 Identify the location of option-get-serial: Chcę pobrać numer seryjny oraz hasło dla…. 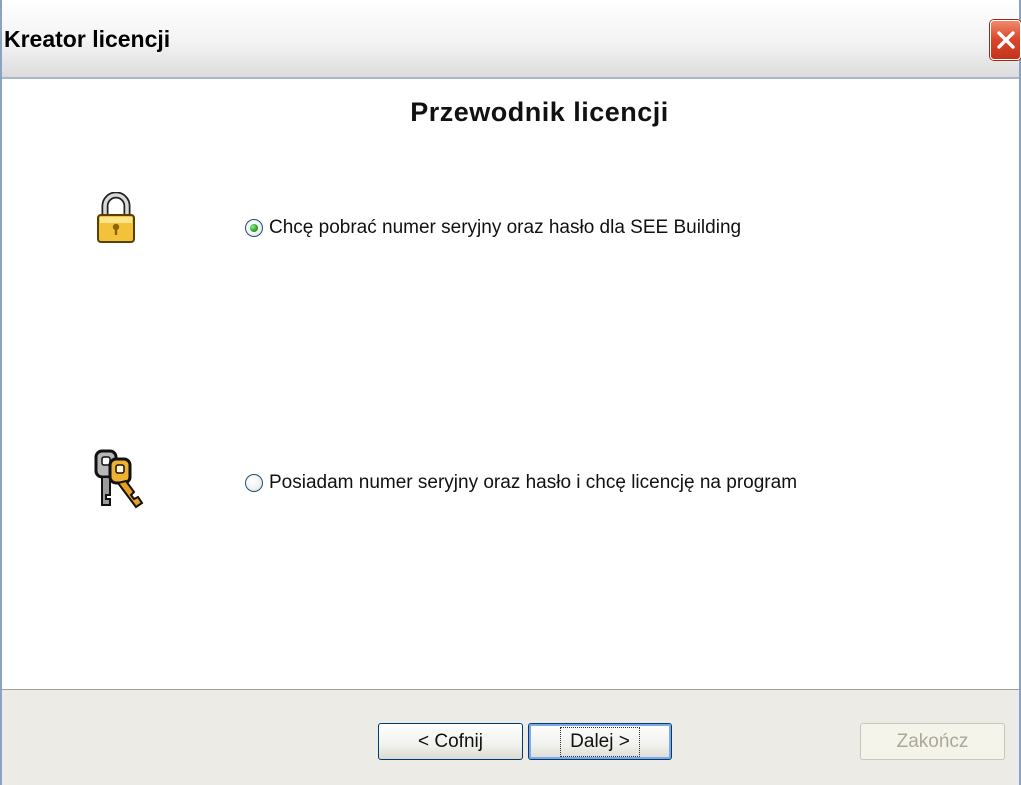
(493, 228).